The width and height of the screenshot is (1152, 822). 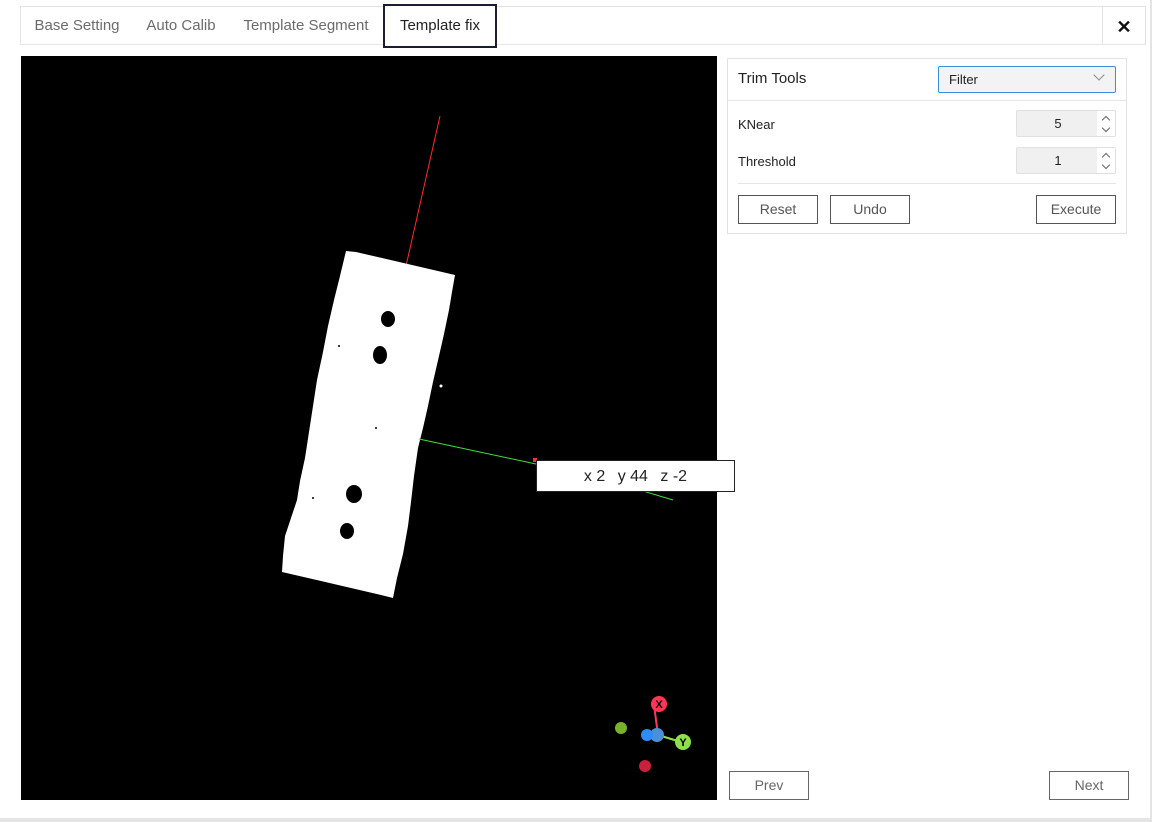 I want to click on undo-button: Undo, so click(x=870, y=209).